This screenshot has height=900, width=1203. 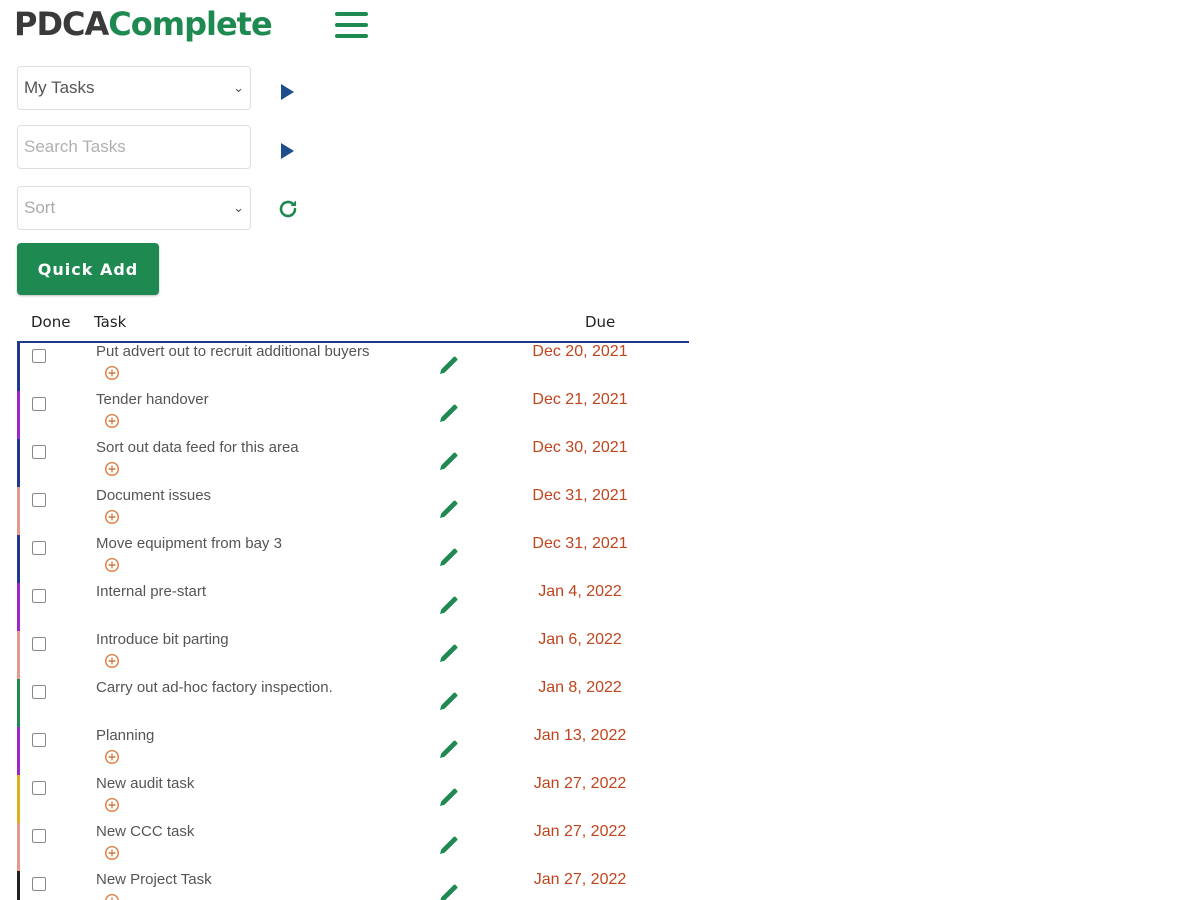 What do you see at coordinates (145, 831) in the screenshot?
I see `task-title: New CCC task` at bounding box center [145, 831].